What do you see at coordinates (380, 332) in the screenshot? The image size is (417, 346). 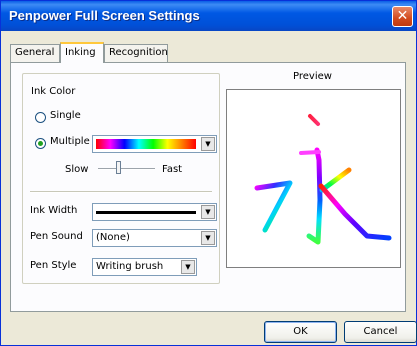 I see `cancel-button: Cancel` at bounding box center [380, 332].